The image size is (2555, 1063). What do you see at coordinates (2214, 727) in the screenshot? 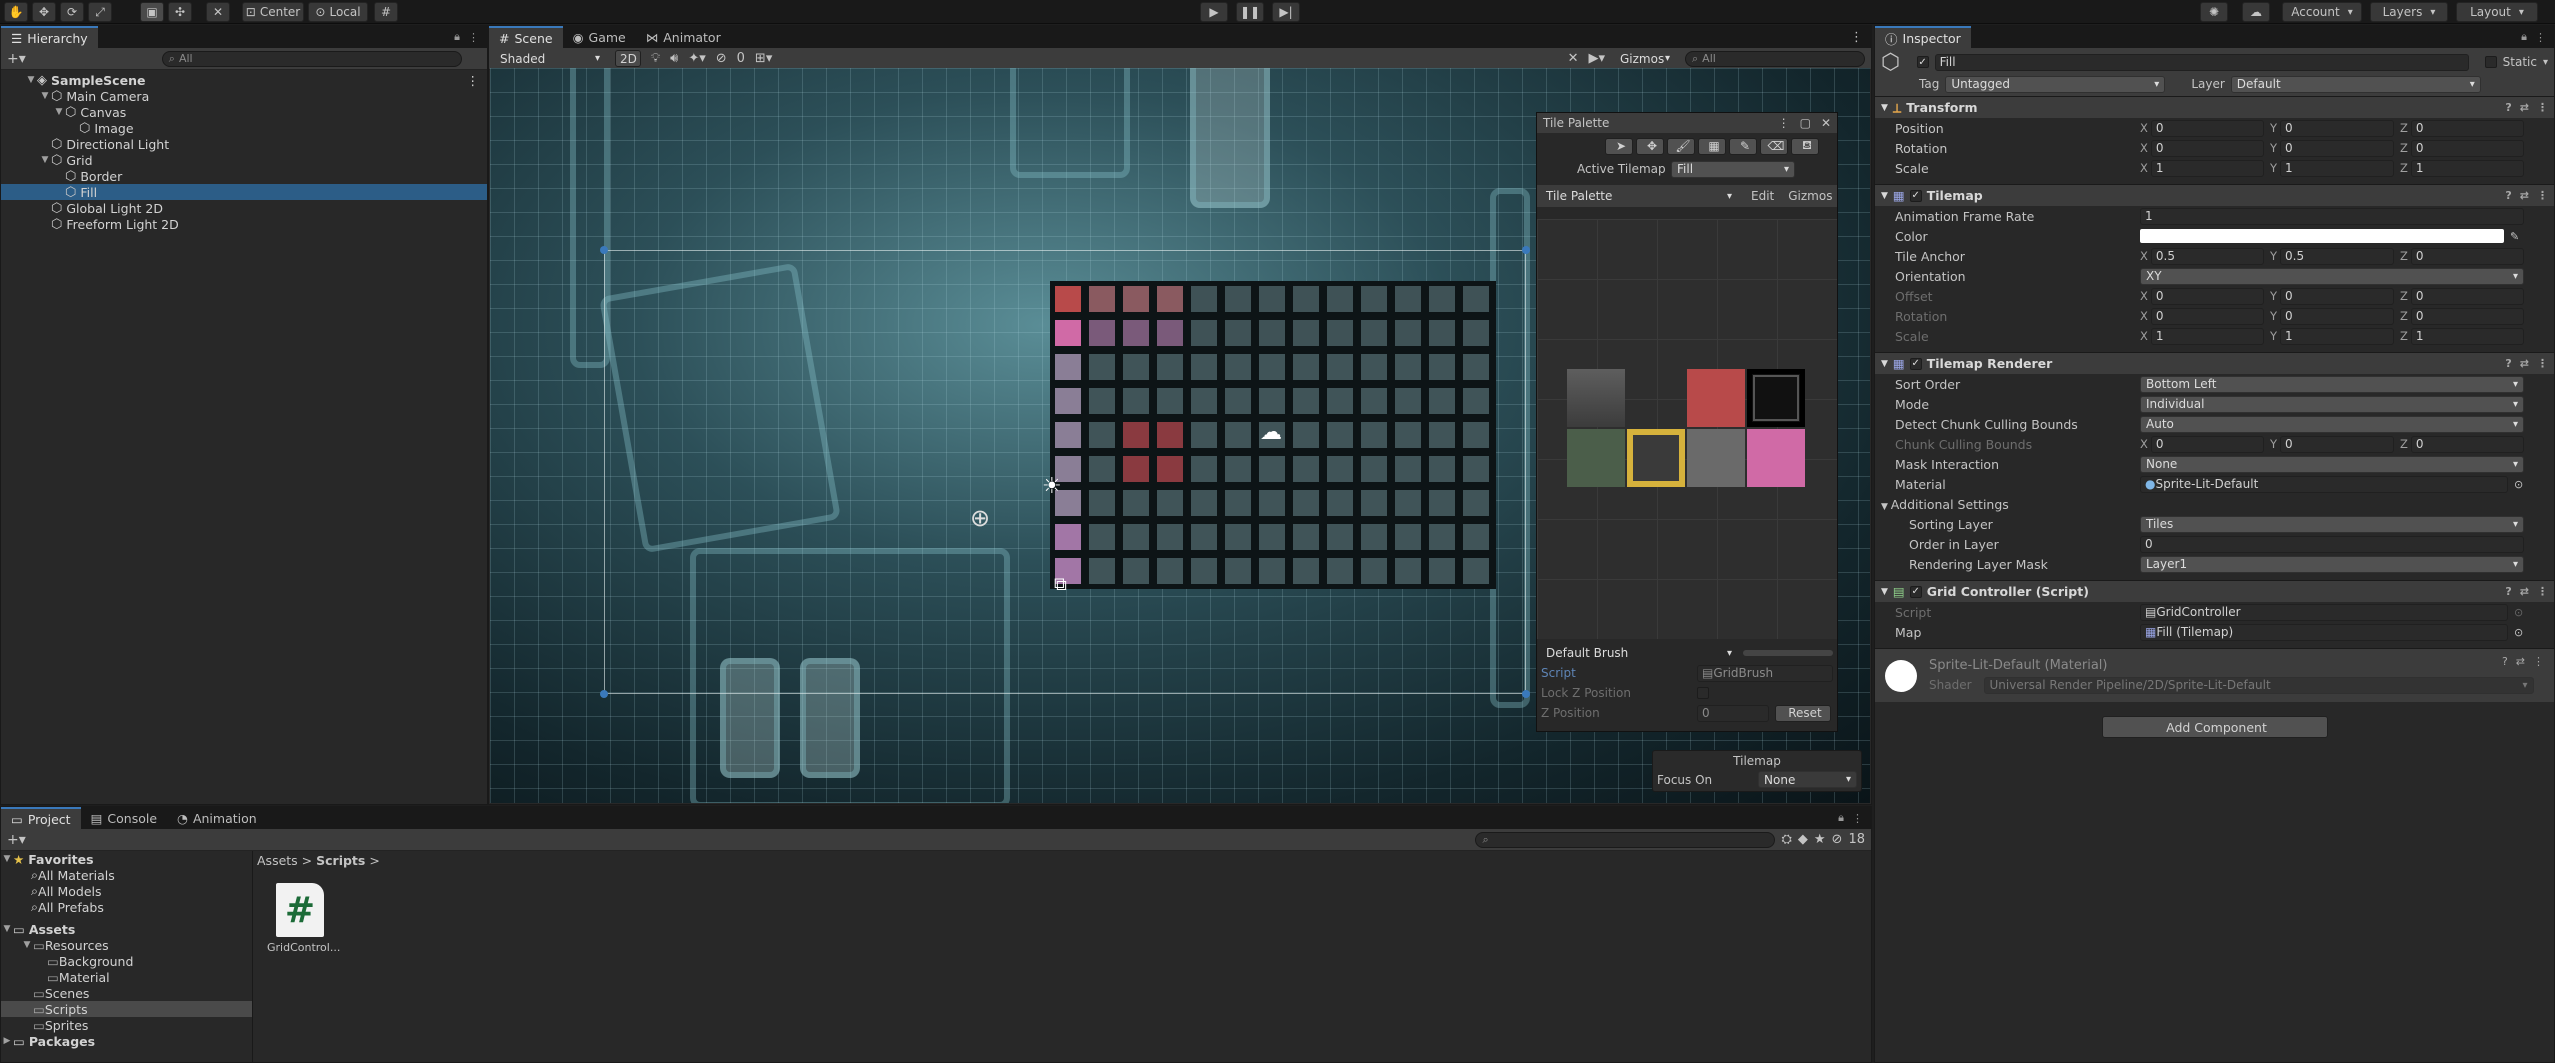
I see `add-component-button: Add Component` at bounding box center [2214, 727].